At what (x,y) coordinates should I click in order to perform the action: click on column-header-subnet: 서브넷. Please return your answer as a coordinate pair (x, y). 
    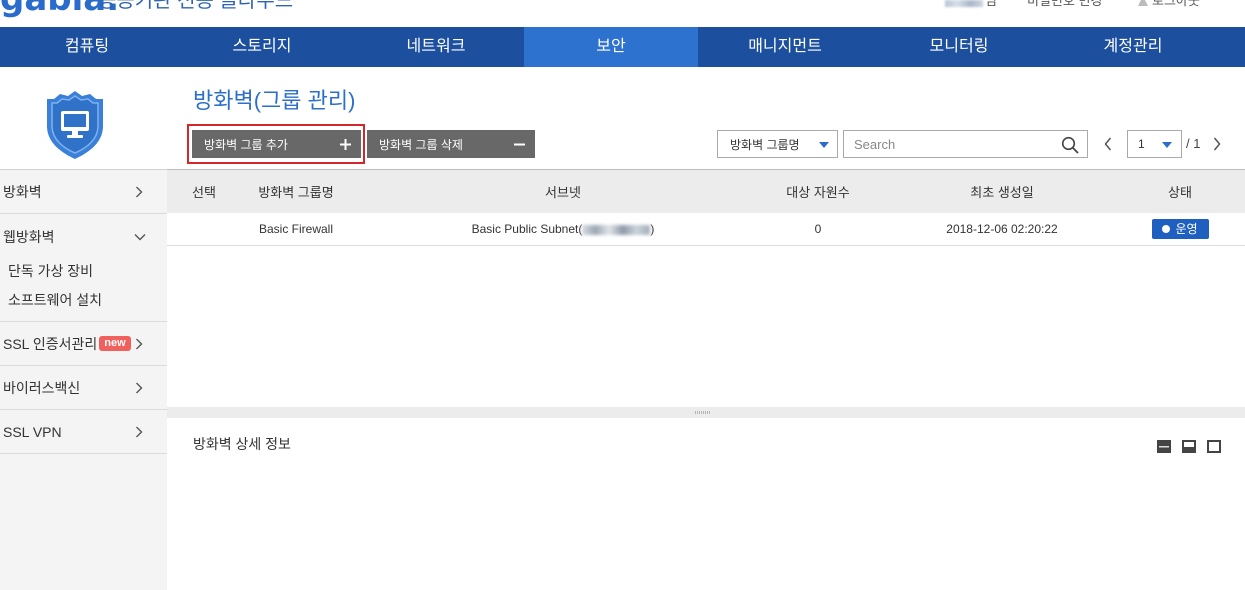
    Looking at the image, I should click on (563, 191).